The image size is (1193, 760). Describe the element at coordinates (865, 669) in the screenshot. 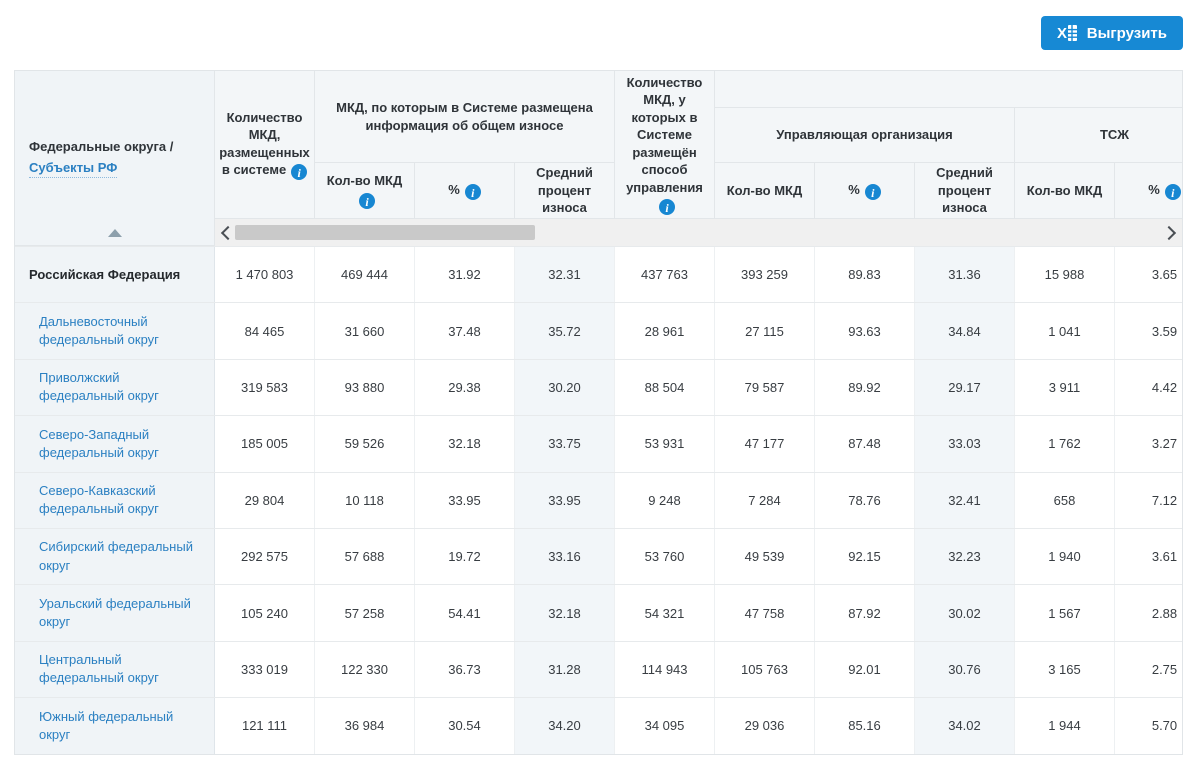

I see `cell-uo-percent: 92.01` at that location.